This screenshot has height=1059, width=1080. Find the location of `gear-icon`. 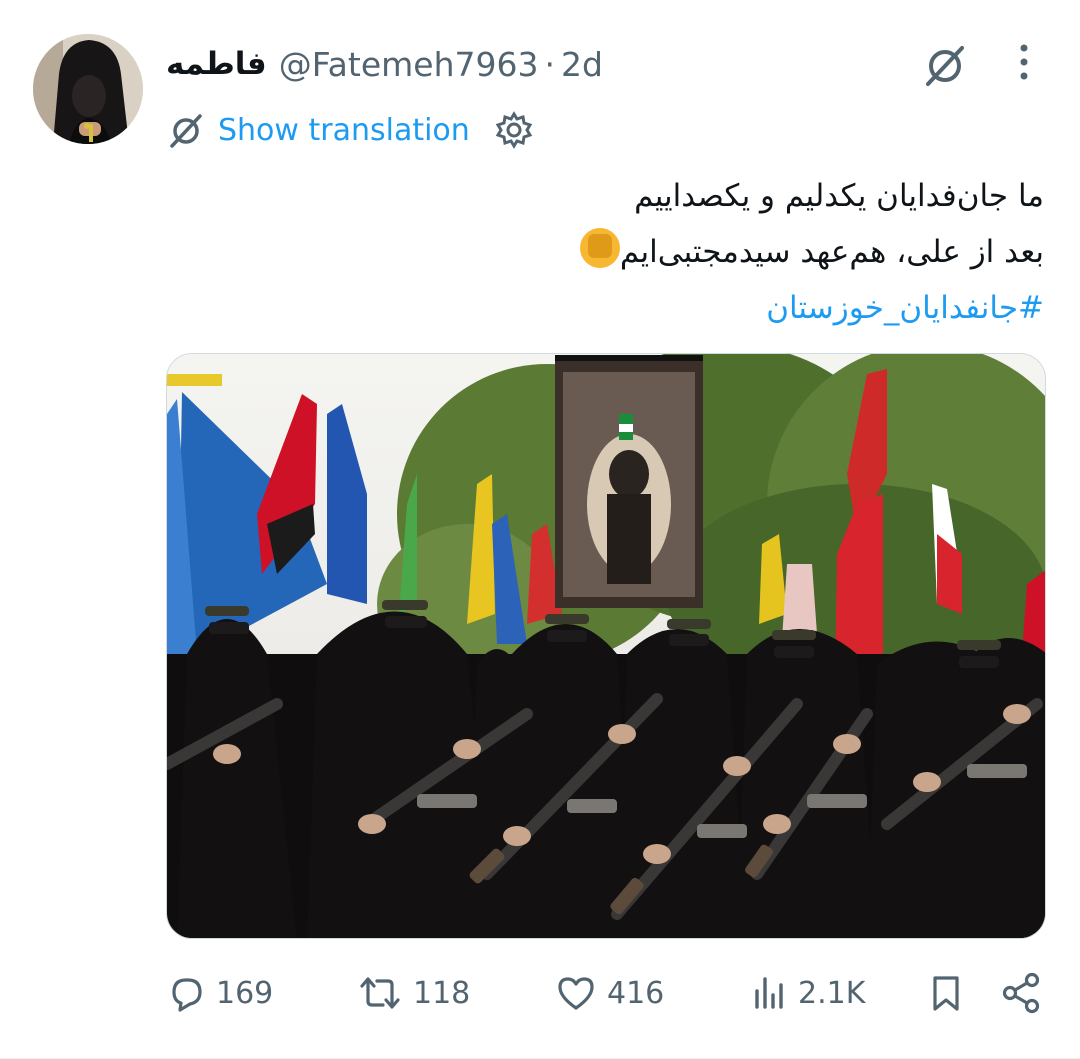

gear-icon is located at coordinates (514, 130).